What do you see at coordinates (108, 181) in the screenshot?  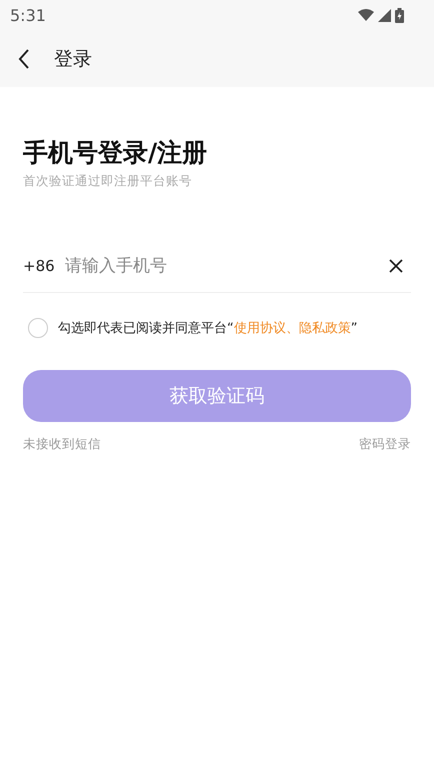 I see `subheading: 首次验证通过即注册平台账号` at bounding box center [108, 181].